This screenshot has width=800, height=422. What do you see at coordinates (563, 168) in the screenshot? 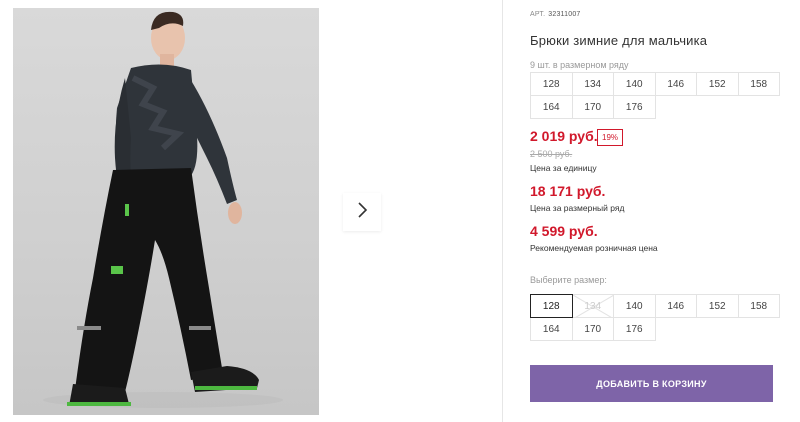
I see `unit-price-label: Цена за единицу` at bounding box center [563, 168].